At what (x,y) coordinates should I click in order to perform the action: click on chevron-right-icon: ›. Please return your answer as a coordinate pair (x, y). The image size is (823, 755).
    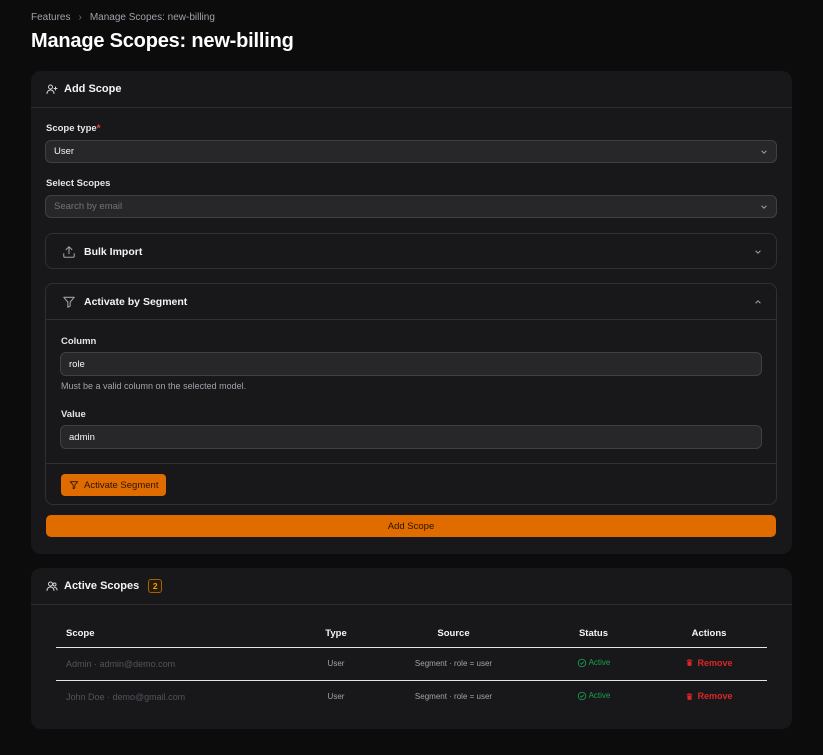
    Looking at the image, I should click on (80, 17).